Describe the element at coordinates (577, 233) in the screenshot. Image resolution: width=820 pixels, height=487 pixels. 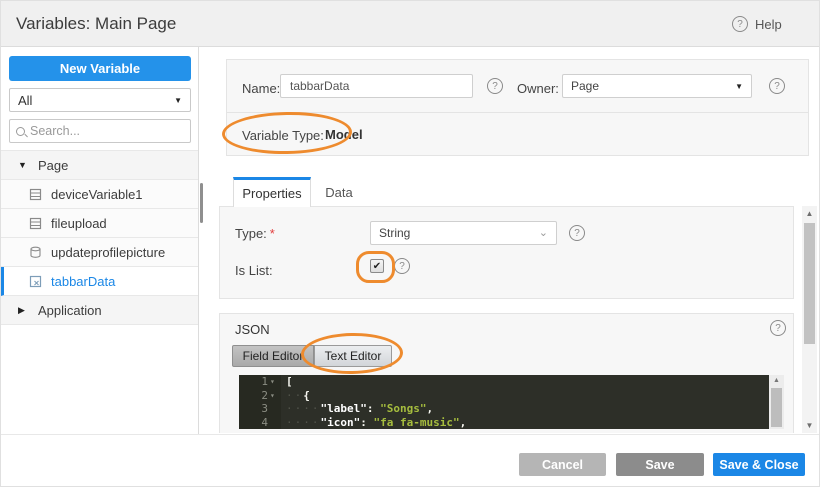
I see `type-help-icon: ?` at that location.